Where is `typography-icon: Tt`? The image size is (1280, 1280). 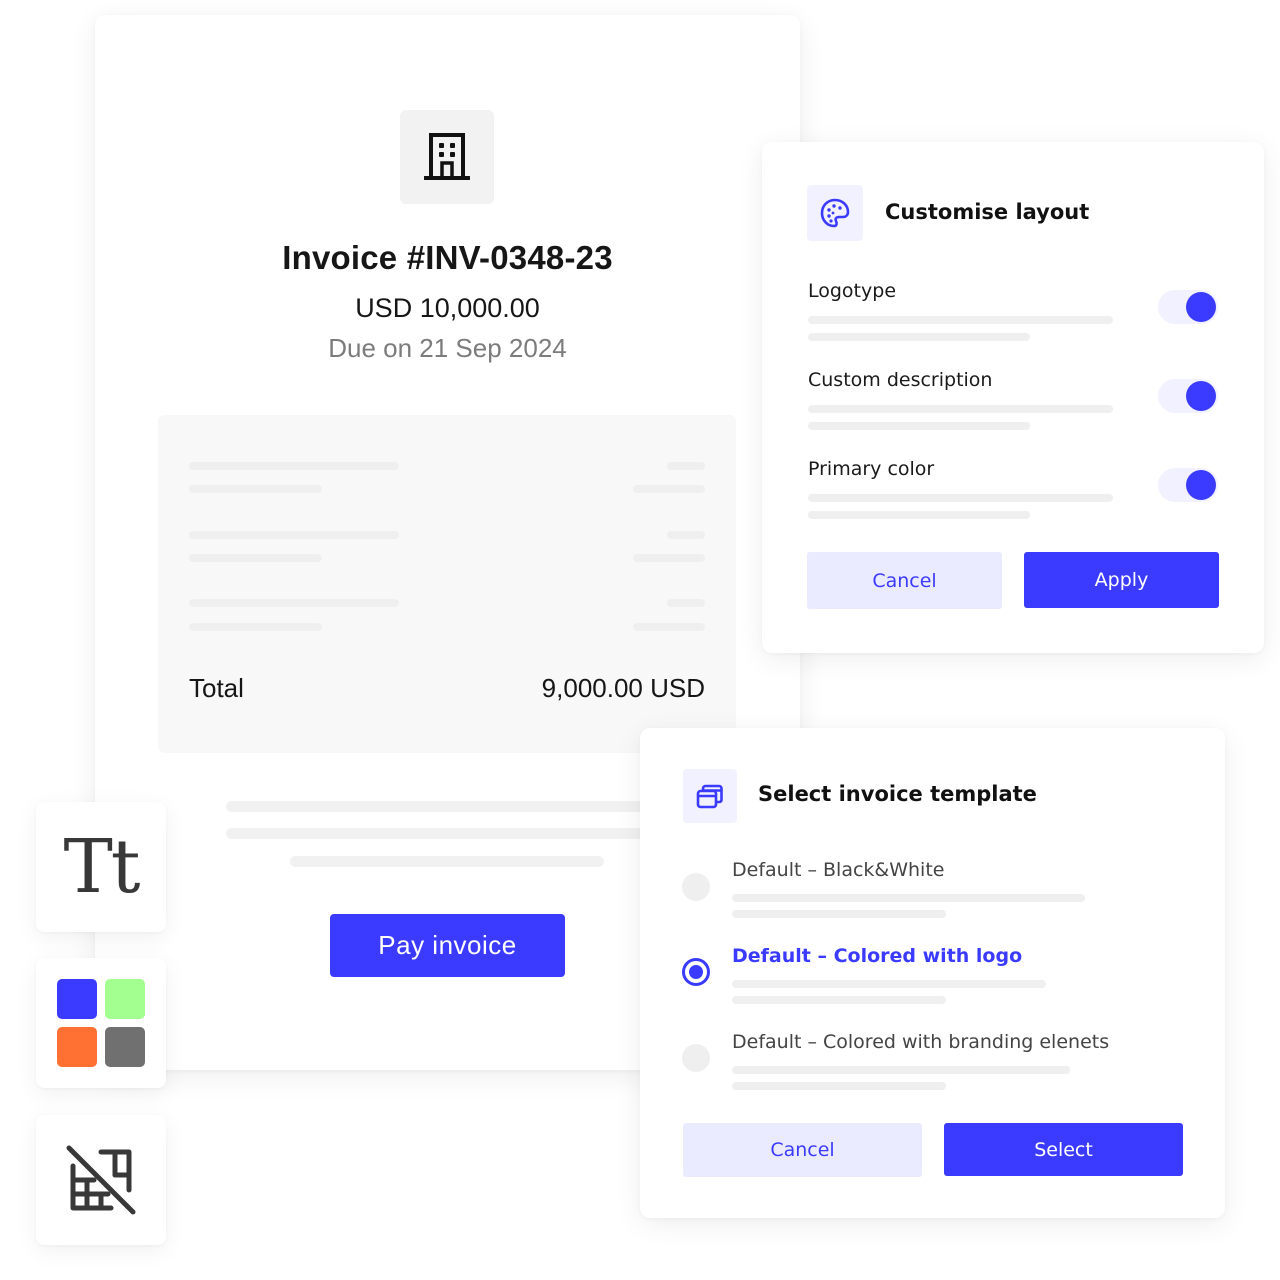 typography-icon: Tt is located at coordinates (101, 867).